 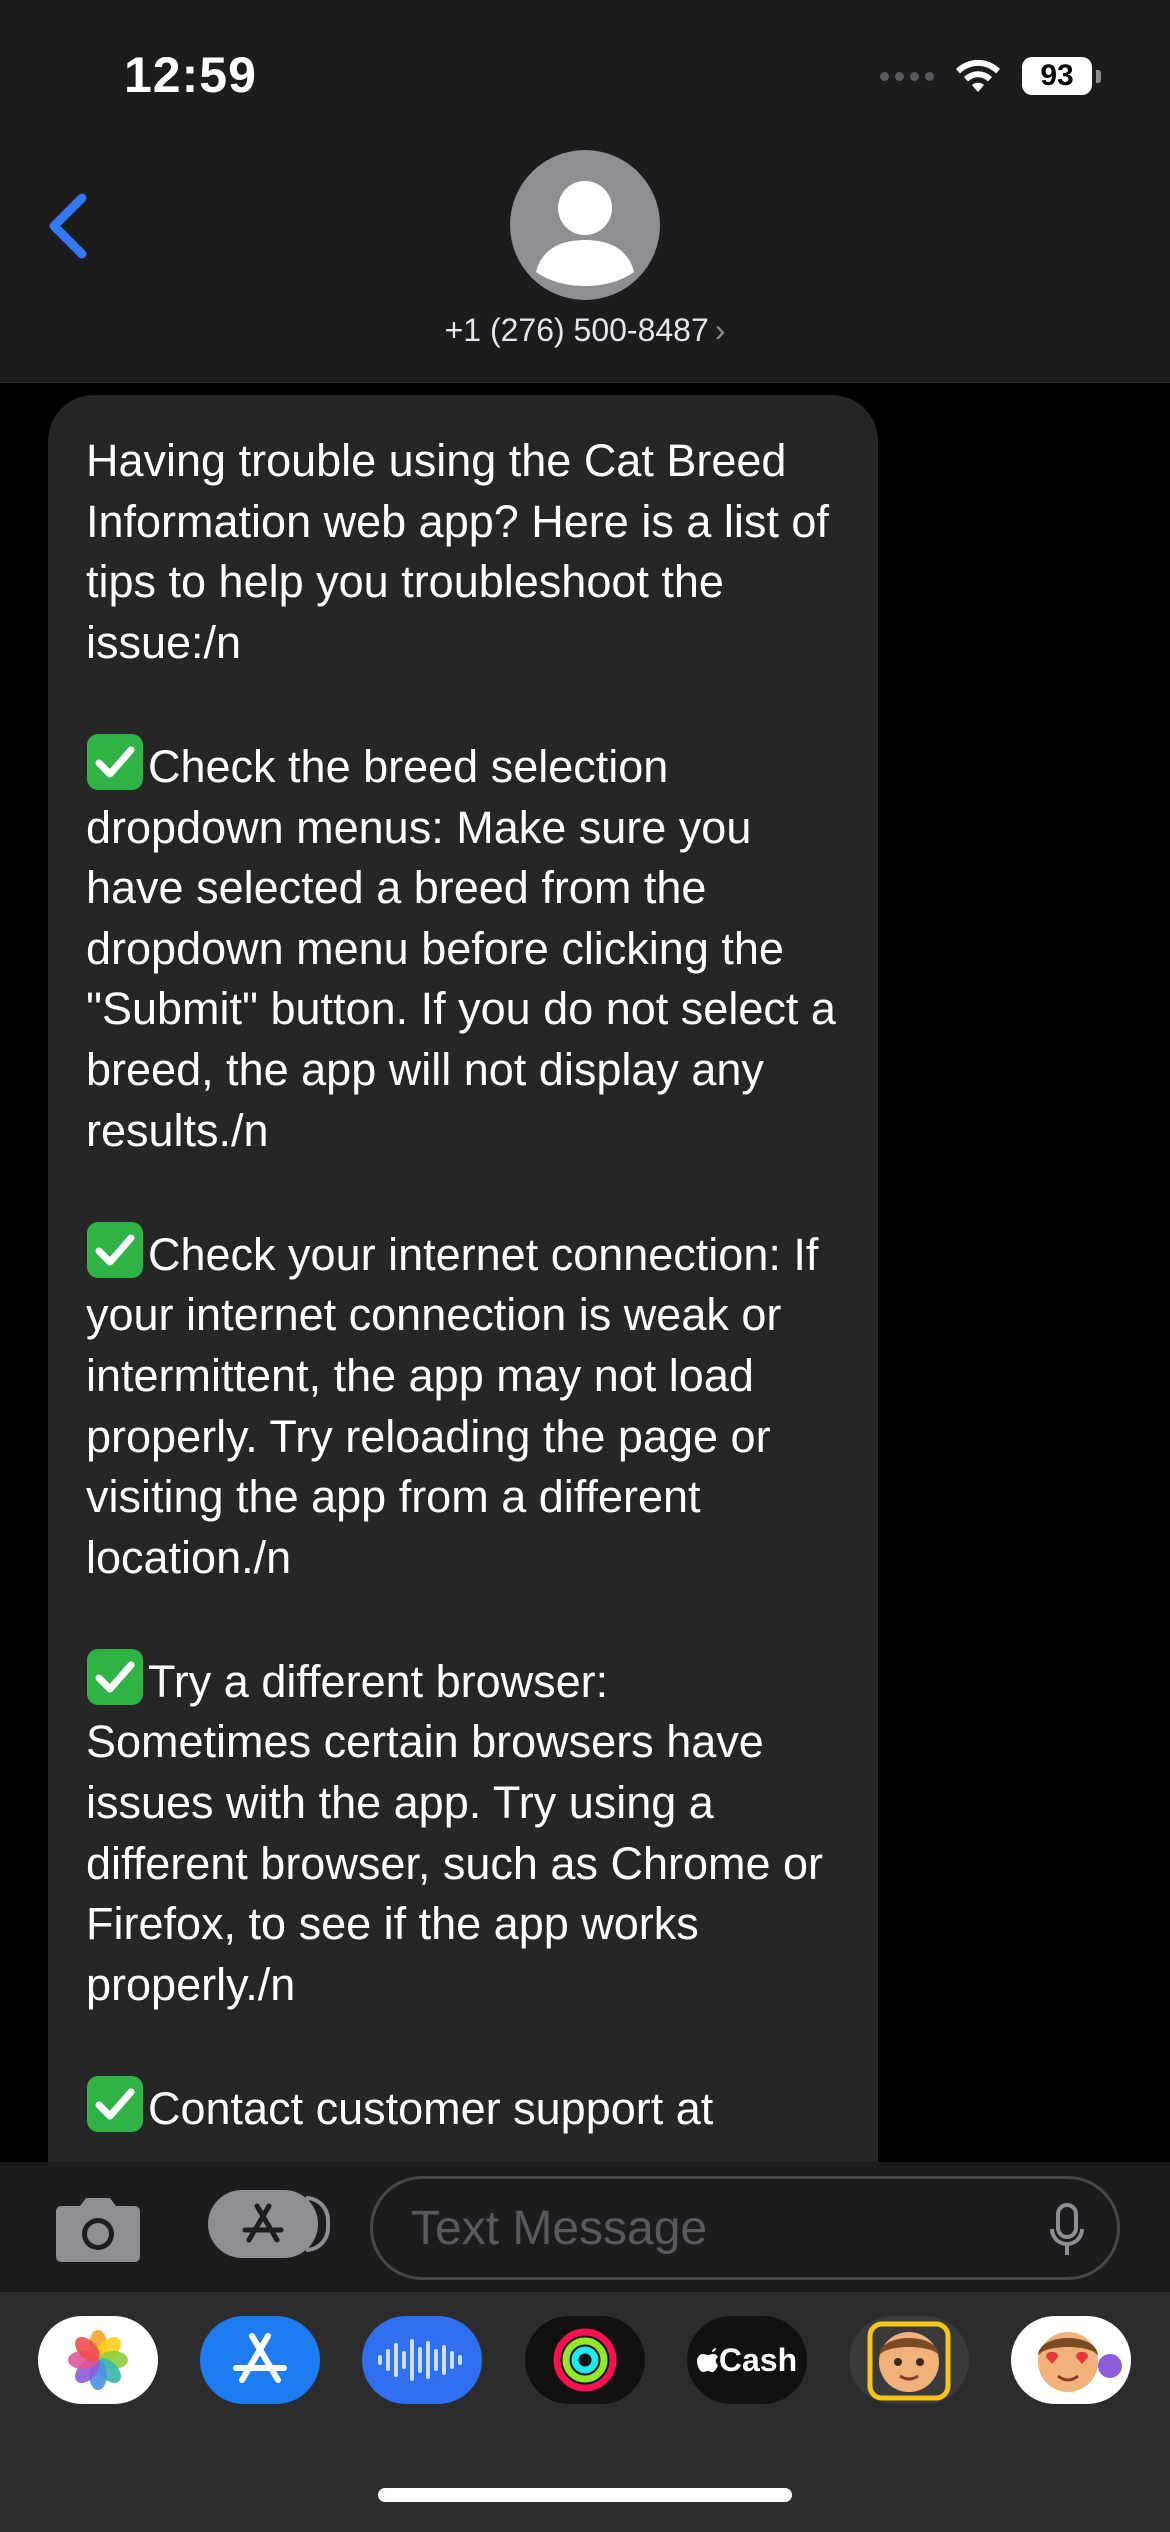 I want to click on contact-name: +1 (276) 500-8487 ›, so click(x=585, y=330).